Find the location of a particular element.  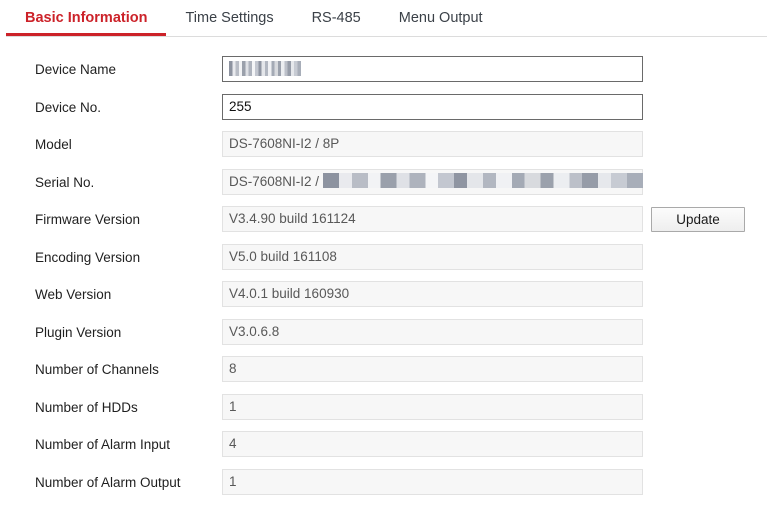

readonly-encoding-version: V5.0 build 161108 is located at coordinates (432, 256).